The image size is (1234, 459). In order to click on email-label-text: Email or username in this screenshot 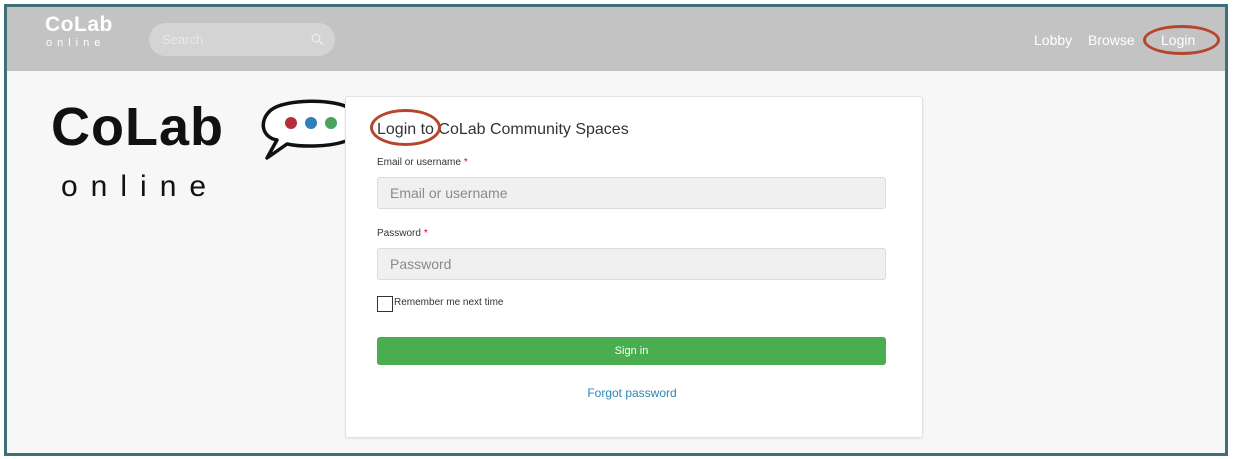, I will do `click(419, 162)`.